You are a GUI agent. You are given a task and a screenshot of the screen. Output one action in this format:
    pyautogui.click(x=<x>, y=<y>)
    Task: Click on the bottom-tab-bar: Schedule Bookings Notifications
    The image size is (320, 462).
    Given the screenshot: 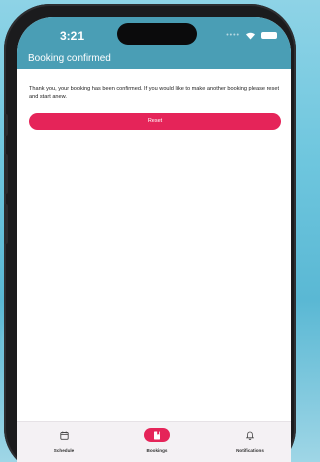 What is the action you would take?
    pyautogui.click(x=154, y=441)
    